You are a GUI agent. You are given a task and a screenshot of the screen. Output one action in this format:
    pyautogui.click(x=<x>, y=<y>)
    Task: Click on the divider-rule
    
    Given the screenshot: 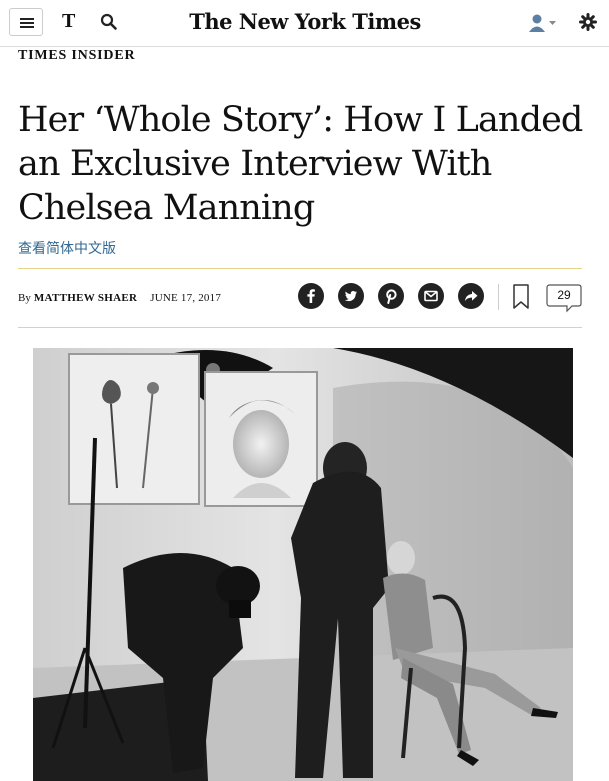 What is the action you would take?
    pyautogui.click(x=300, y=268)
    